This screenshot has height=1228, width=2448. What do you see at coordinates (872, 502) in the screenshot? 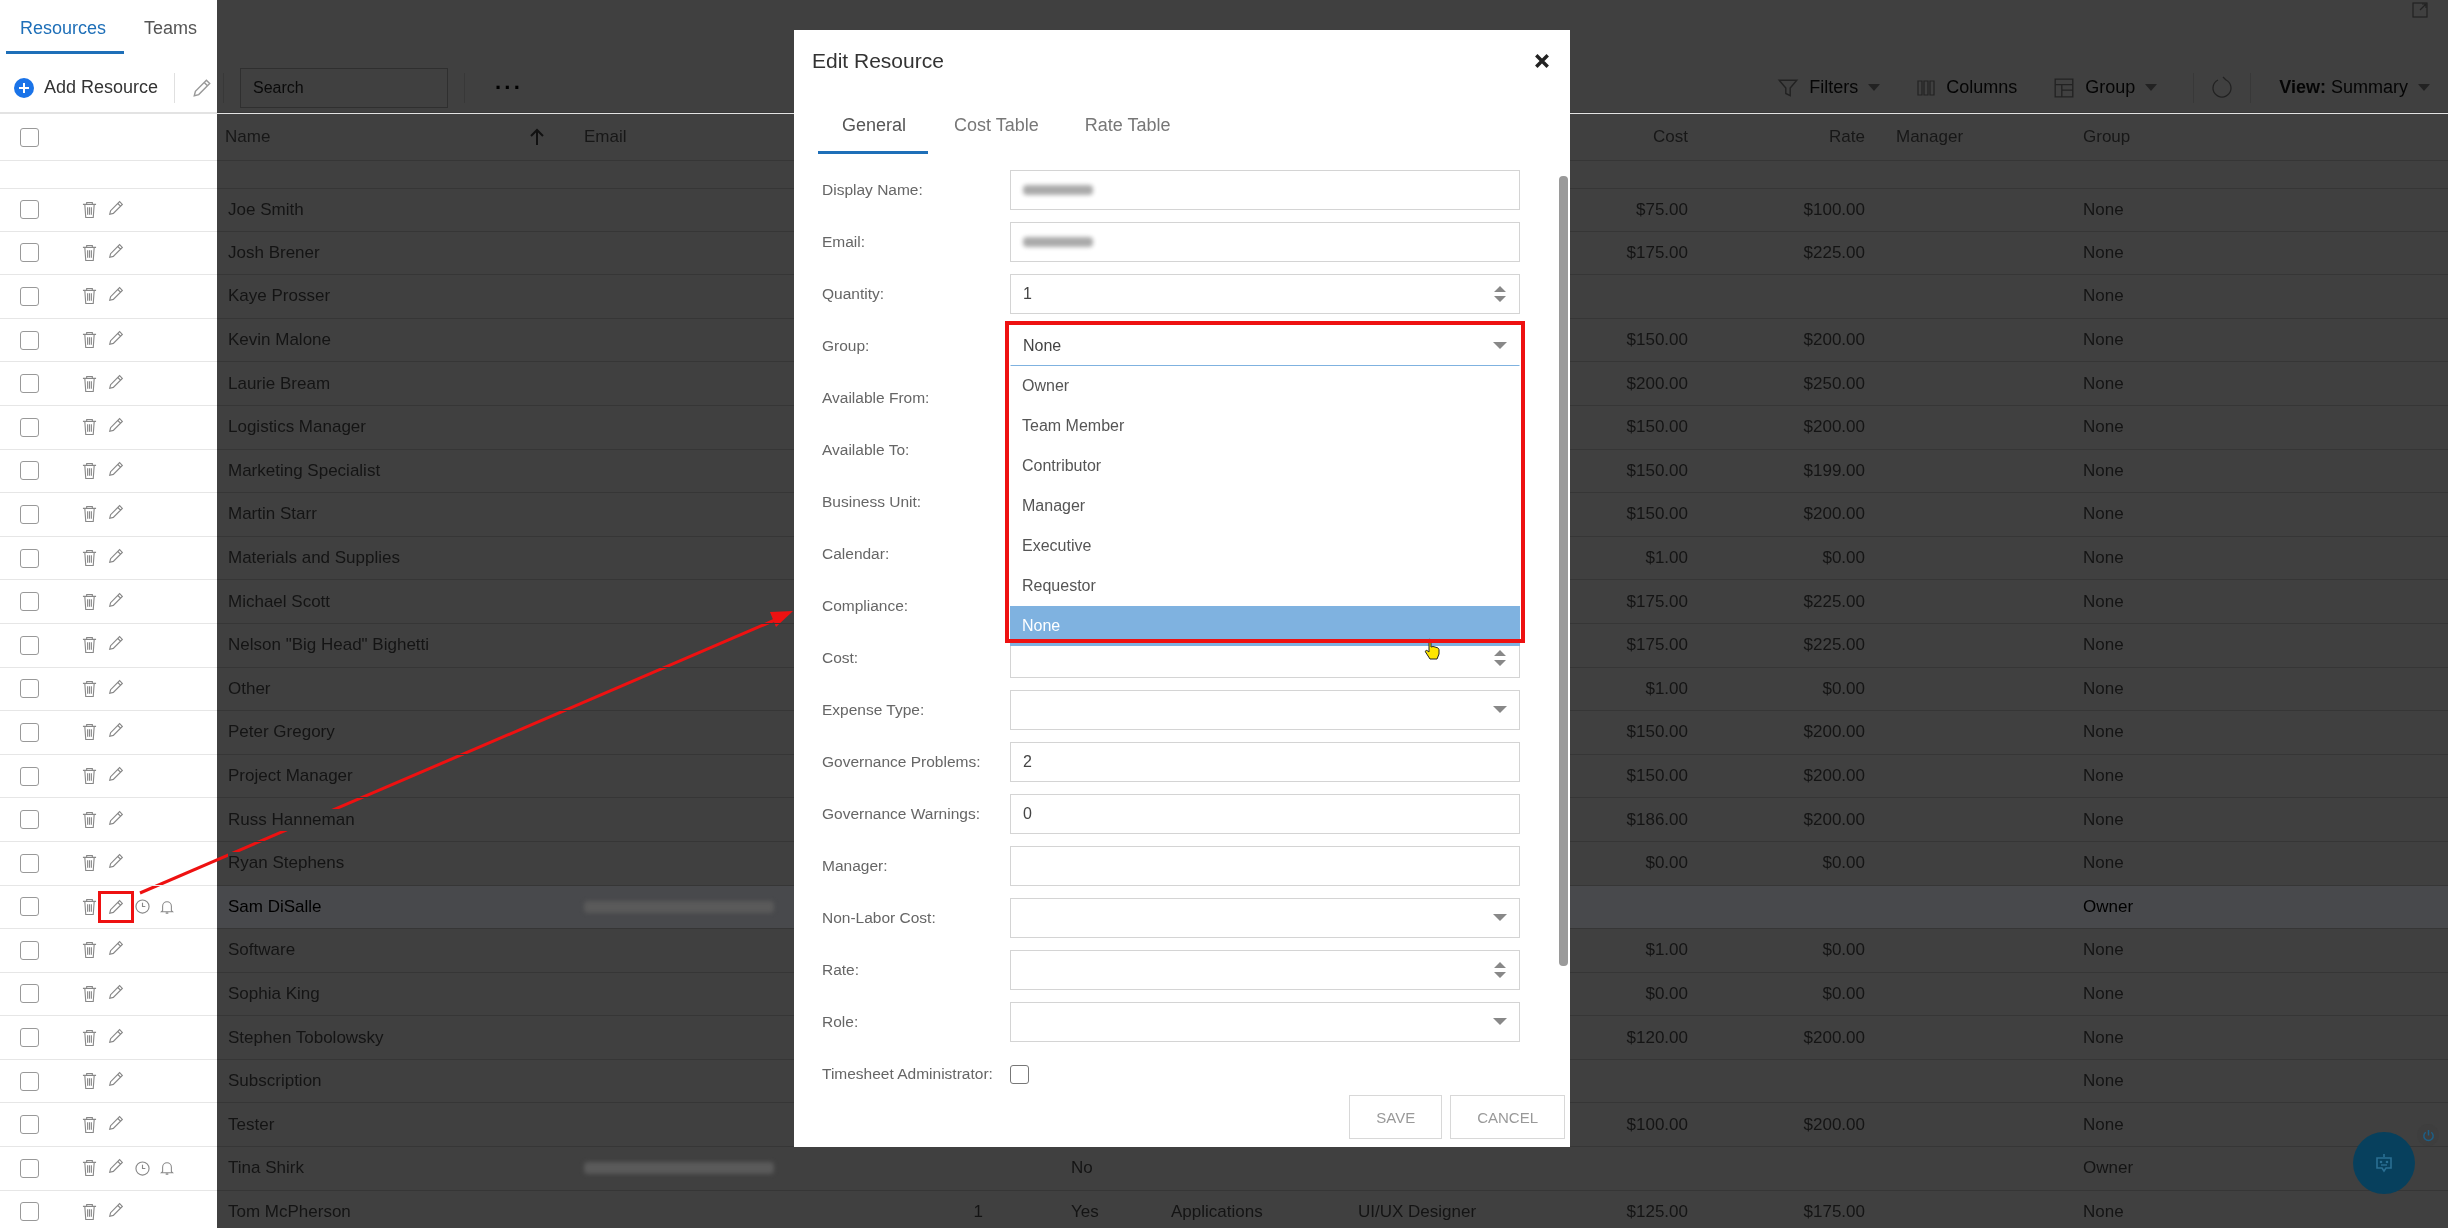
I see `field-label: Business Unit:` at bounding box center [872, 502].